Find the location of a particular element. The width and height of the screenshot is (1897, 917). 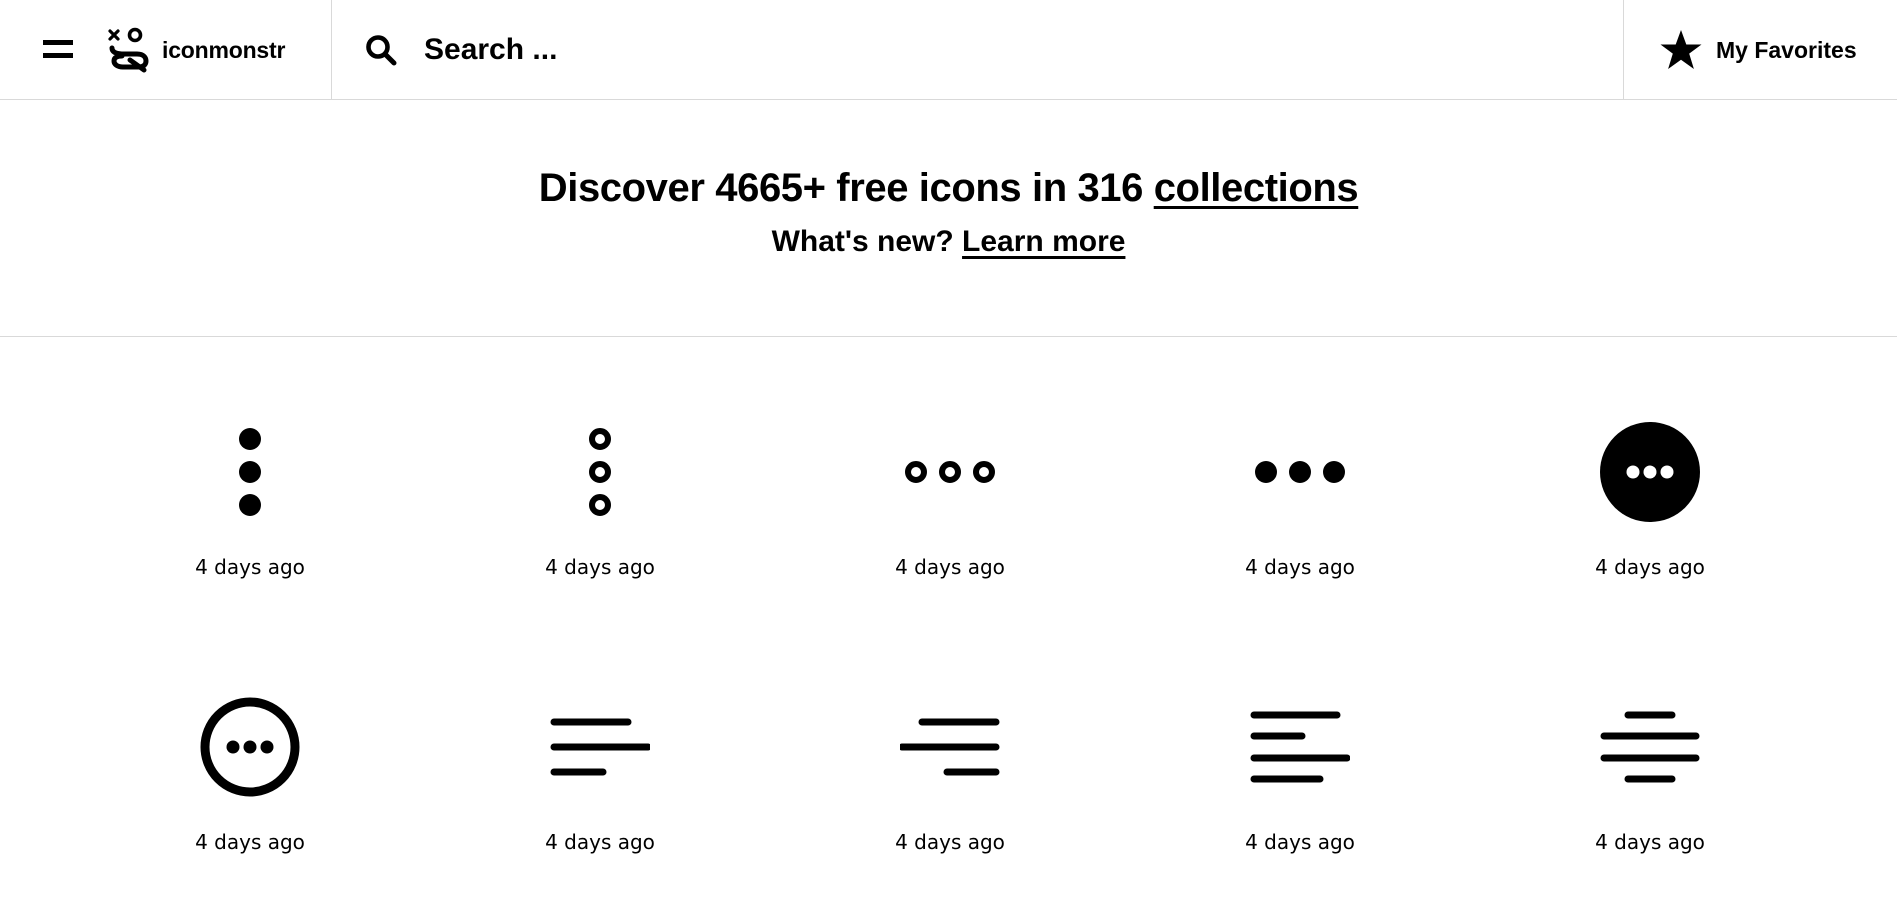

favorites-label: My Favorites is located at coordinates (1786, 49).